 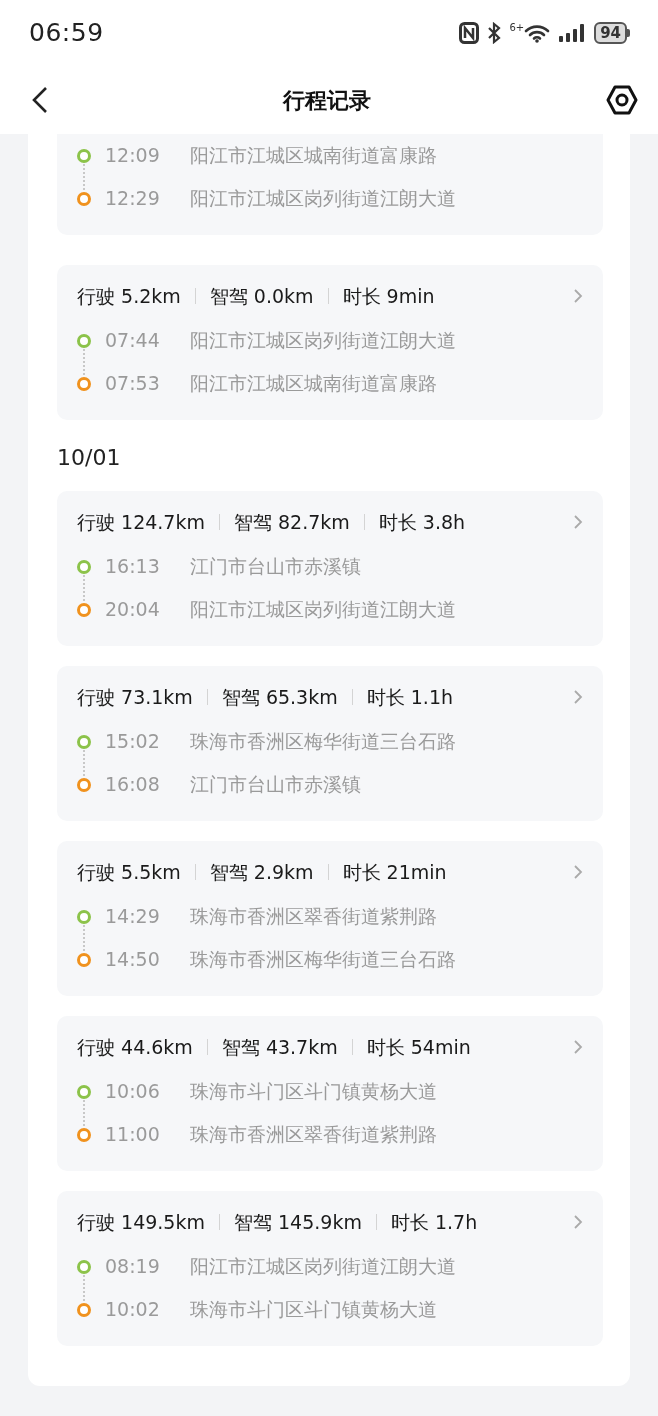 What do you see at coordinates (610, 33) in the screenshot?
I see `battery-level: 94` at bounding box center [610, 33].